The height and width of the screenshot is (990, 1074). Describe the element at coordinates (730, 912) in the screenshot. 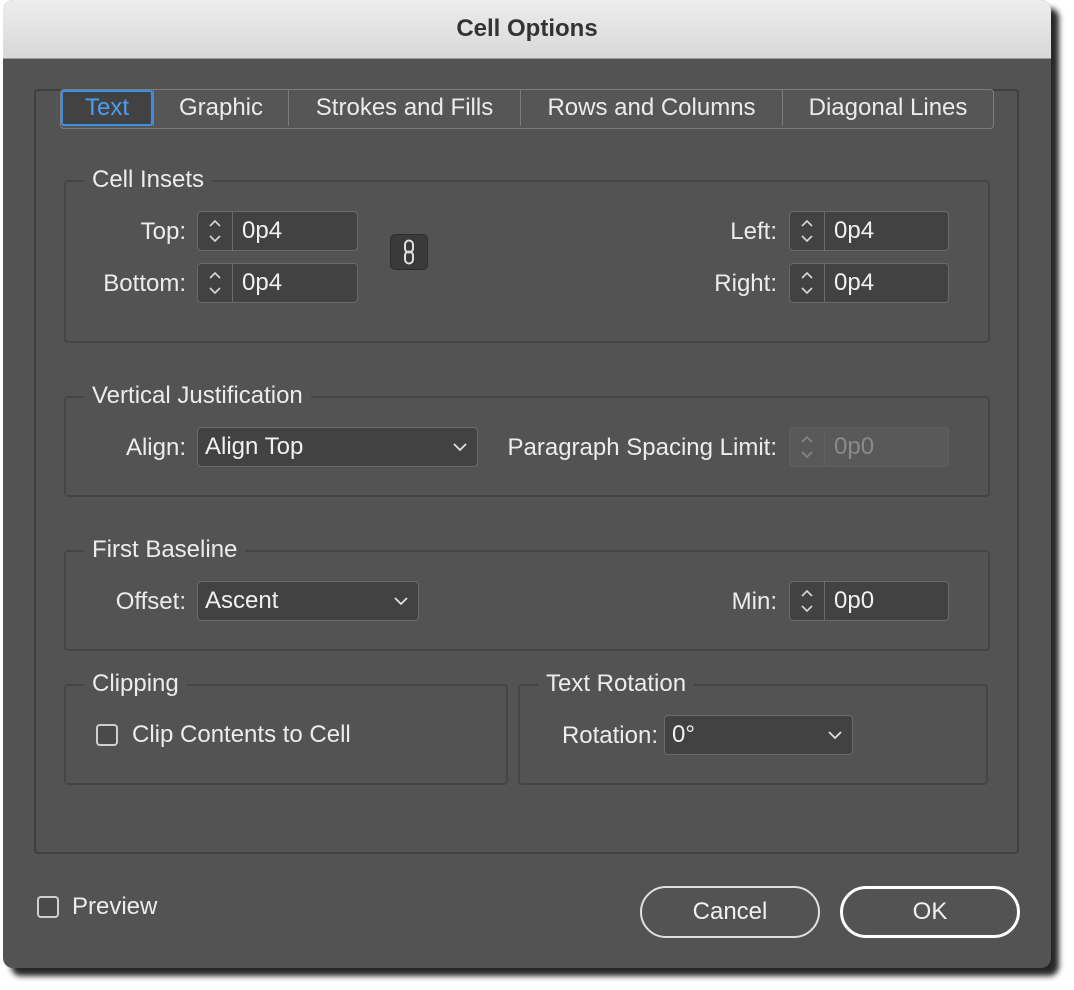

I see `cancel-button: Cancel` at that location.